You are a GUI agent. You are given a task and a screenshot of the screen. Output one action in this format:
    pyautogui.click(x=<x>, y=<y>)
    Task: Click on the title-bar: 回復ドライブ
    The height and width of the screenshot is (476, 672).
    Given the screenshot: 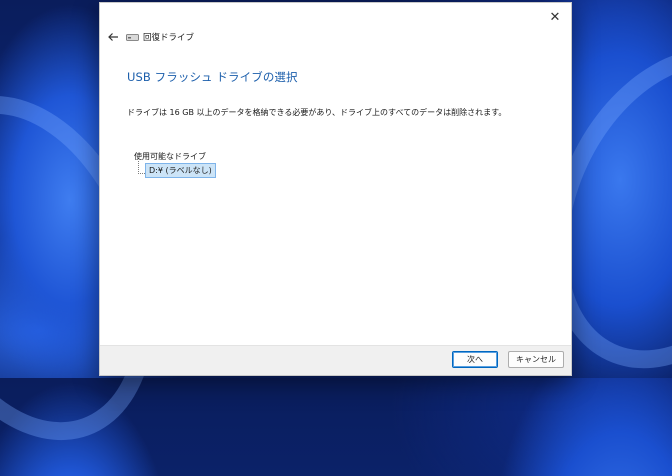 What is the action you would take?
    pyautogui.click(x=335, y=37)
    